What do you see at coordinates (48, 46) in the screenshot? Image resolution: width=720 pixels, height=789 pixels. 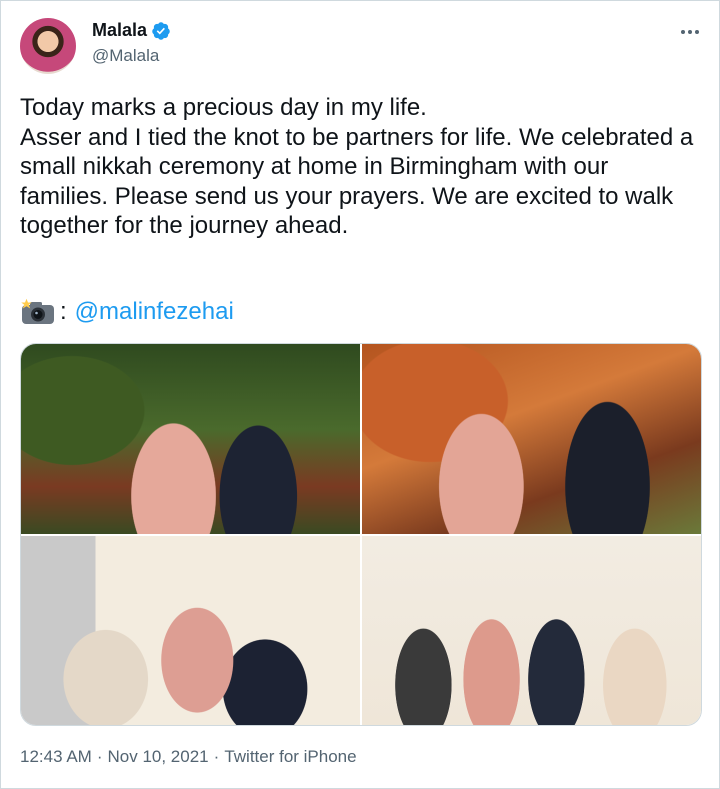 I see `avatar` at bounding box center [48, 46].